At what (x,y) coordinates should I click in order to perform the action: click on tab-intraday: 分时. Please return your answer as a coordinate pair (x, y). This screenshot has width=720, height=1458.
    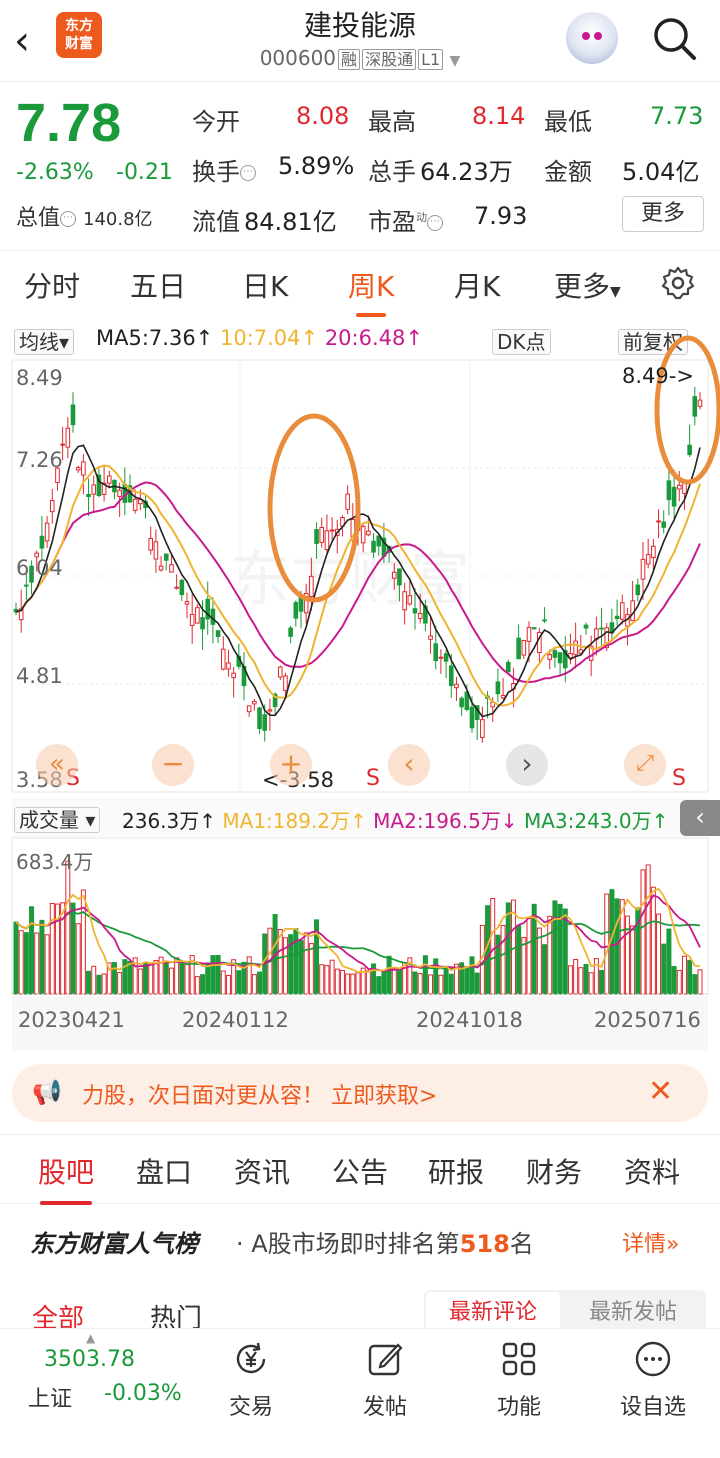
    Looking at the image, I should click on (52, 285).